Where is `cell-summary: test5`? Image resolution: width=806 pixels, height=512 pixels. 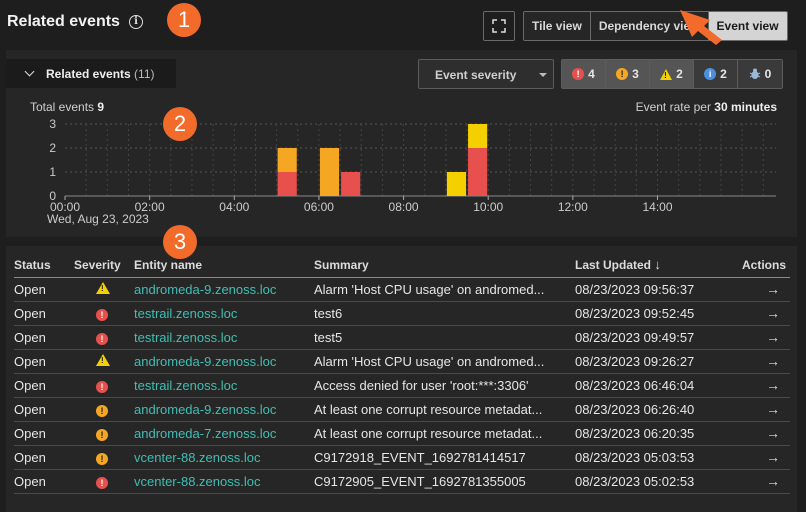
cell-summary: test5 is located at coordinates (444, 337).